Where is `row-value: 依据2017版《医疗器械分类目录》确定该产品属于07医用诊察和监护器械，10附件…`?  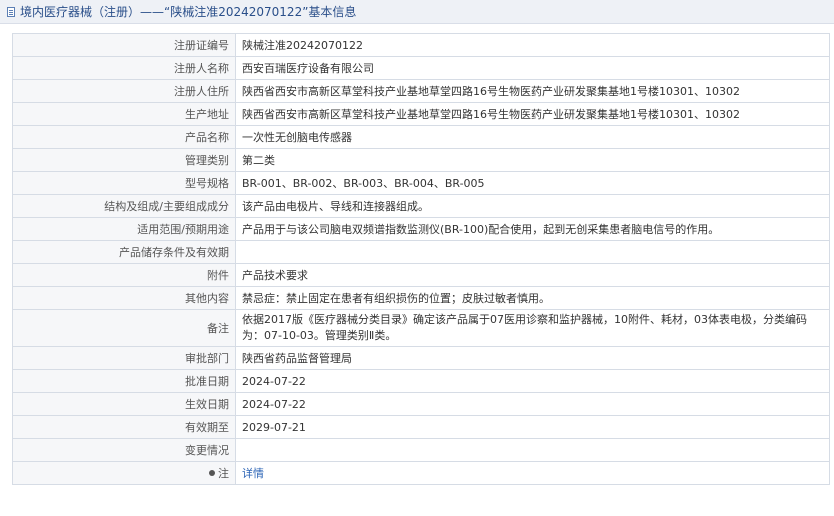
row-value: 依据2017版《医疗器械分类目录》确定该产品属于07医用诊察和监护器械，10附件… is located at coordinates (532, 328).